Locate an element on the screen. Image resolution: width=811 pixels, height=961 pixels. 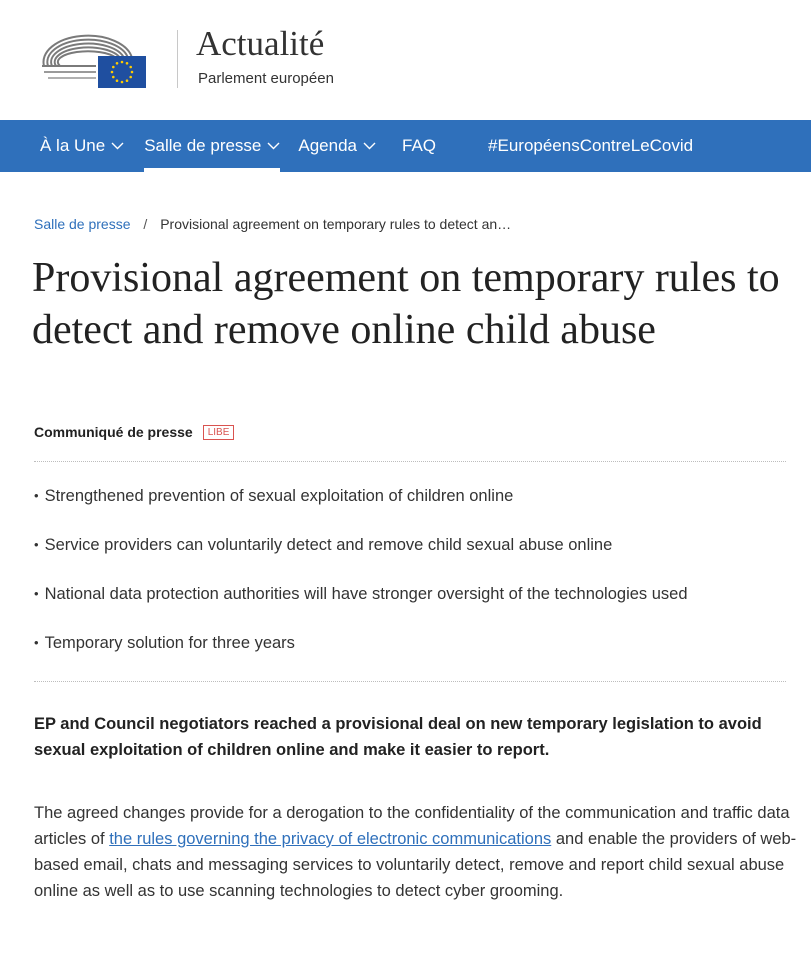
highlight-text: Temporary solution for three years is located at coordinates (169, 643).